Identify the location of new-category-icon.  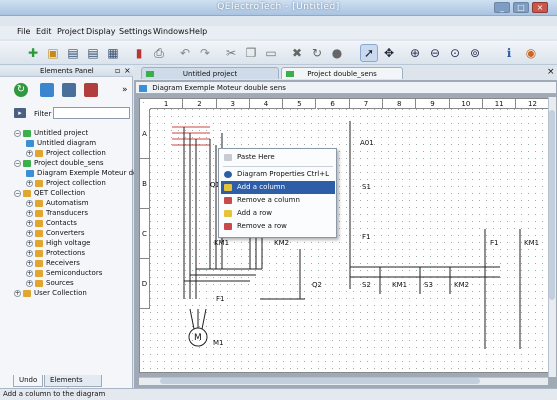
(47, 90).